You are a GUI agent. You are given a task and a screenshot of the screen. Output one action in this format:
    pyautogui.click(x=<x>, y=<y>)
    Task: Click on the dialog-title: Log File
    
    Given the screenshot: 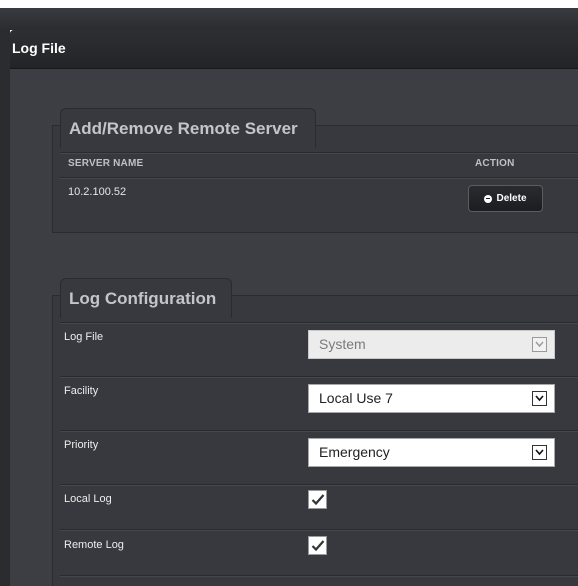 What is the action you would take?
    pyautogui.click(x=39, y=48)
    